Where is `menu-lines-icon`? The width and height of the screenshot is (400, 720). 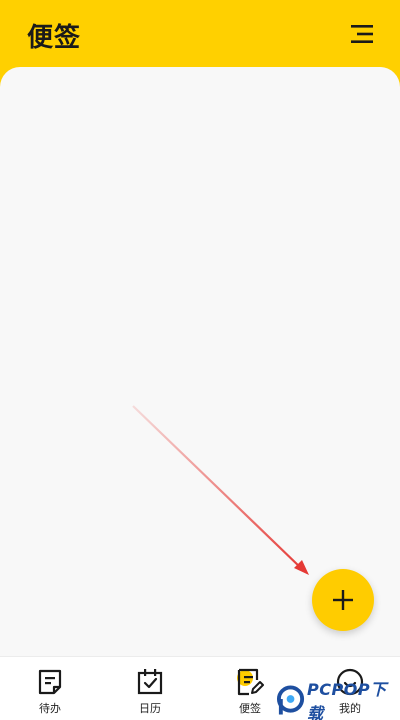
menu-lines-icon is located at coordinates (362, 34).